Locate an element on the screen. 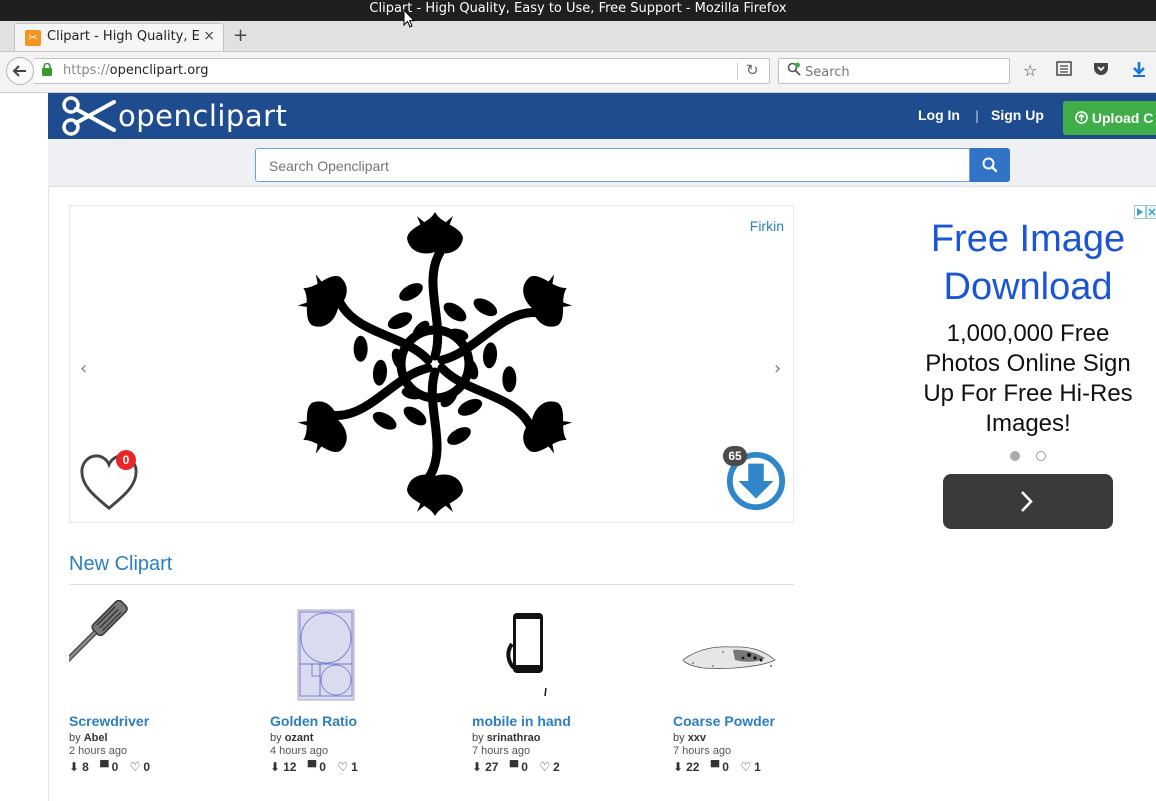 Image resolution: width=1156 pixels, height=801 pixels. upload-clipart-button: Upload C is located at coordinates (1109, 118).